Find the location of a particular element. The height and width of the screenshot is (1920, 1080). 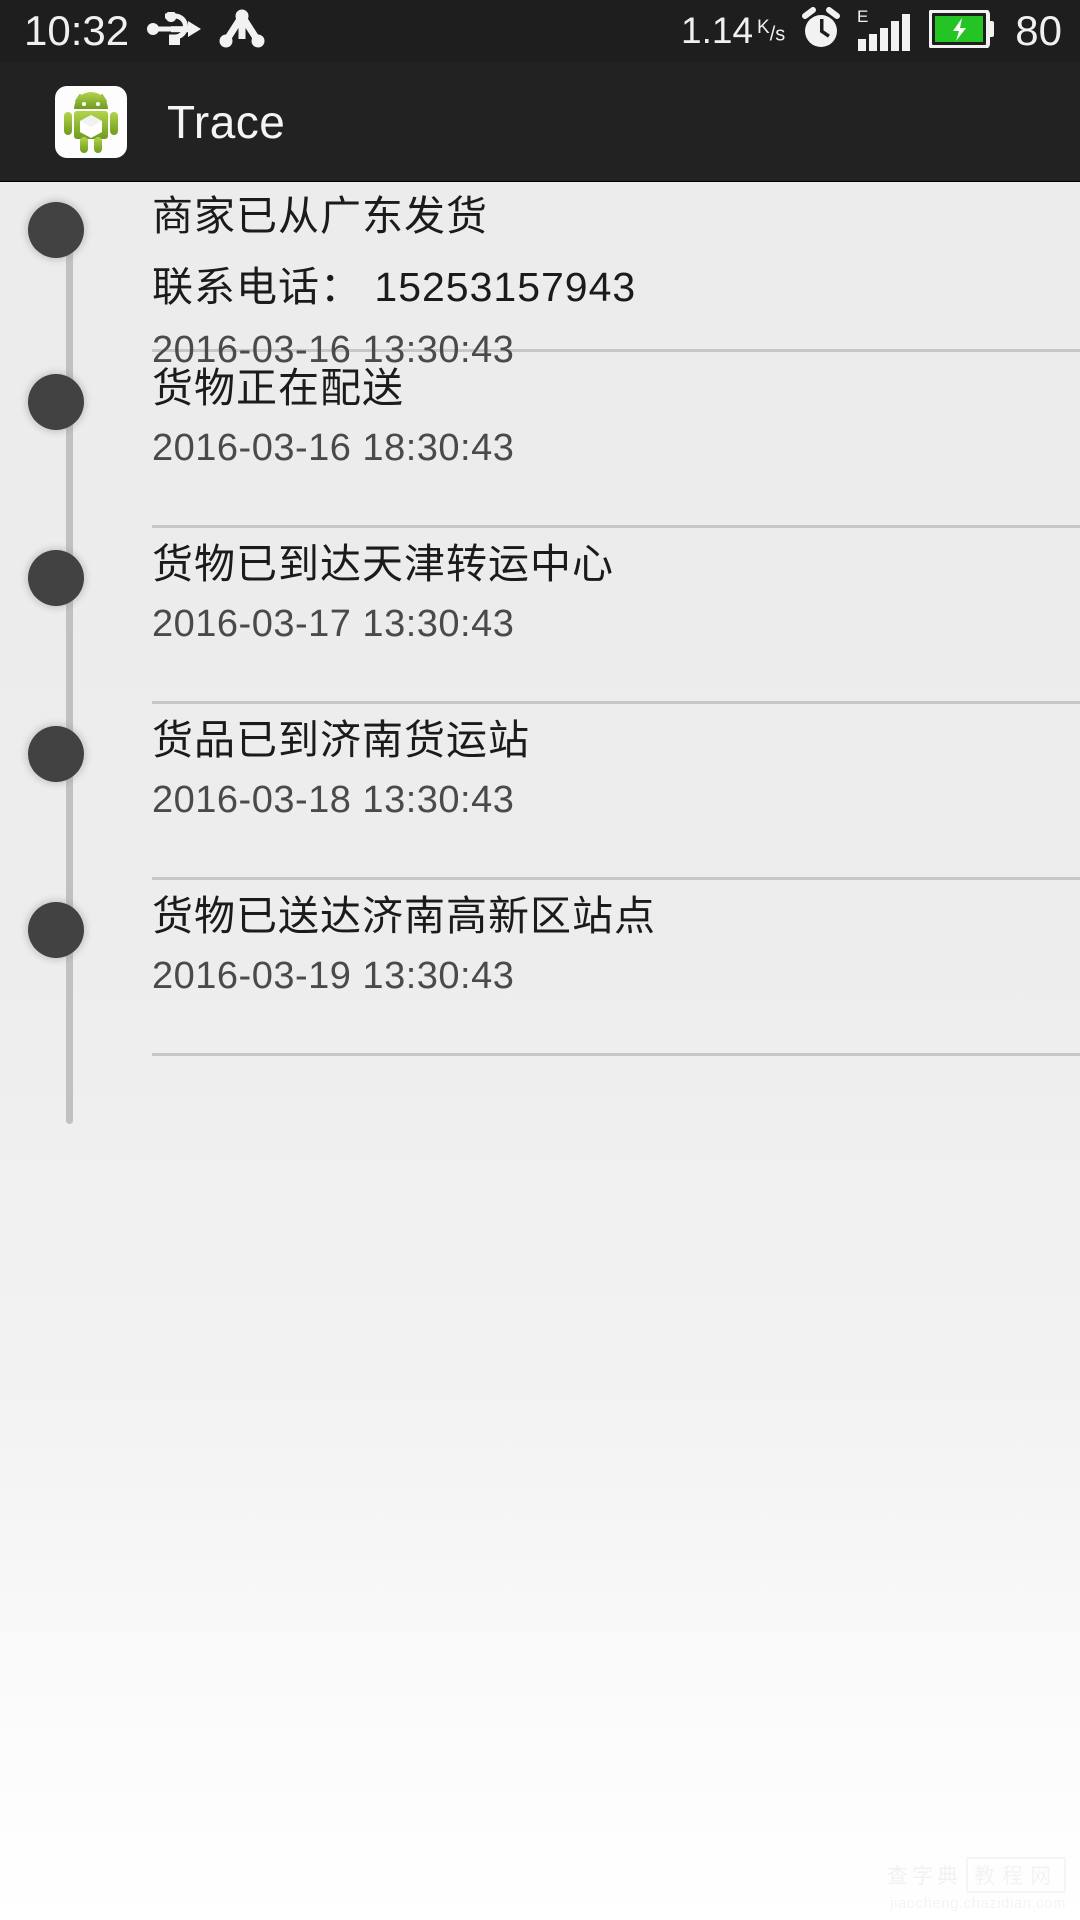

trace-item-time: 2016-03-17 13:30:43 is located at coordinates (333, 624).